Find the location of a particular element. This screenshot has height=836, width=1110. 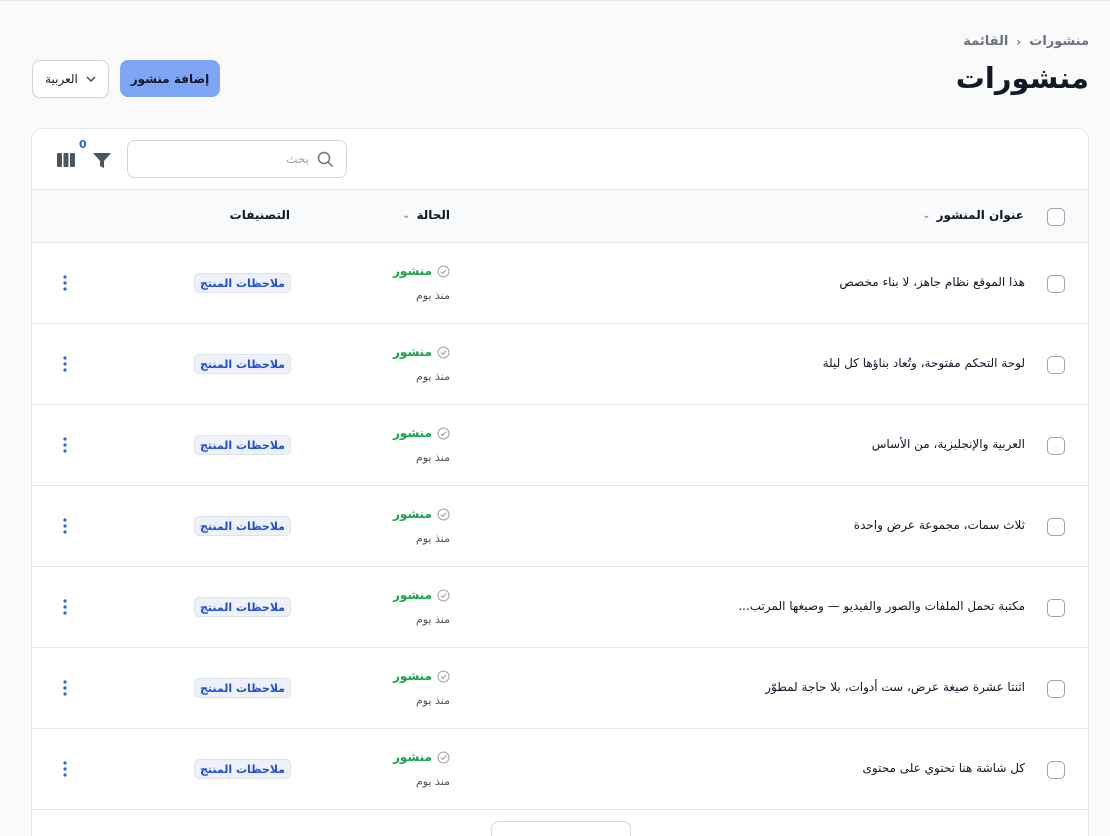

language-select: العربية is located at coordinates (70, 79).